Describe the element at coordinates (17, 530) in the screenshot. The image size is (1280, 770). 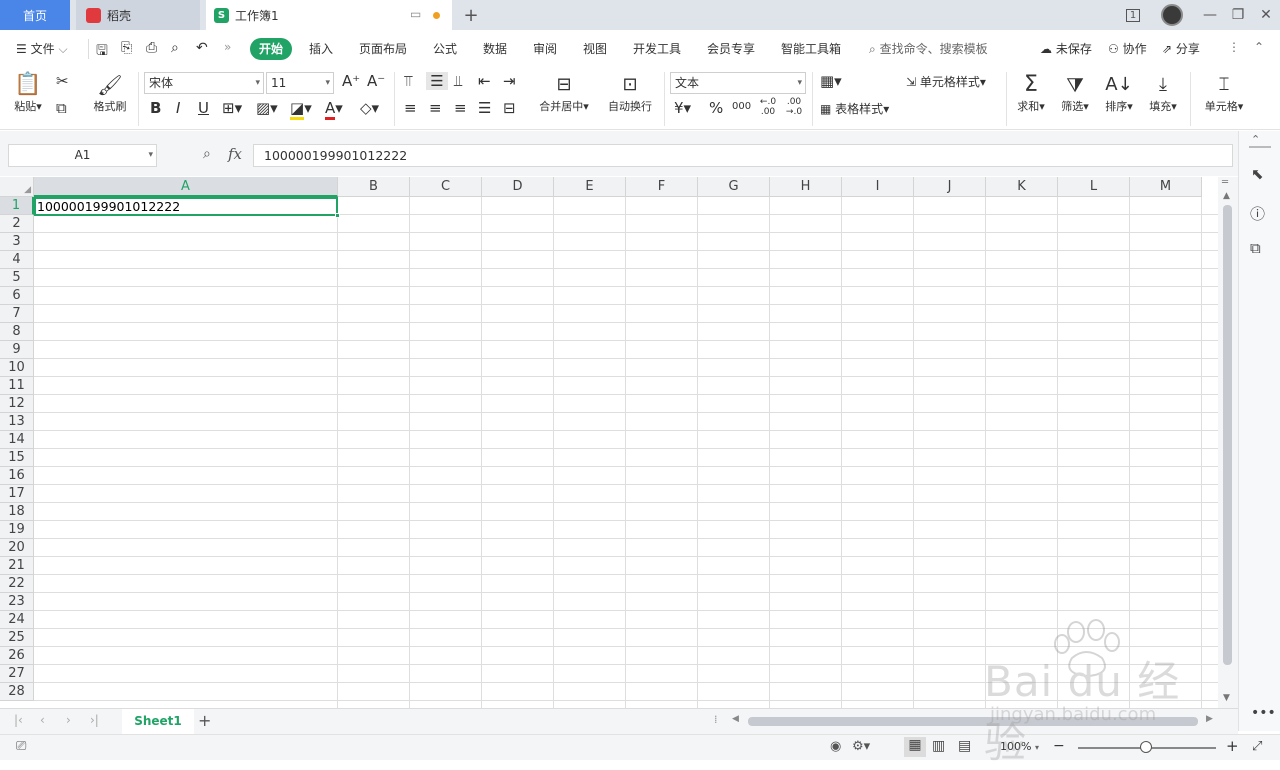
I see `row-header-19: 19` at that location.